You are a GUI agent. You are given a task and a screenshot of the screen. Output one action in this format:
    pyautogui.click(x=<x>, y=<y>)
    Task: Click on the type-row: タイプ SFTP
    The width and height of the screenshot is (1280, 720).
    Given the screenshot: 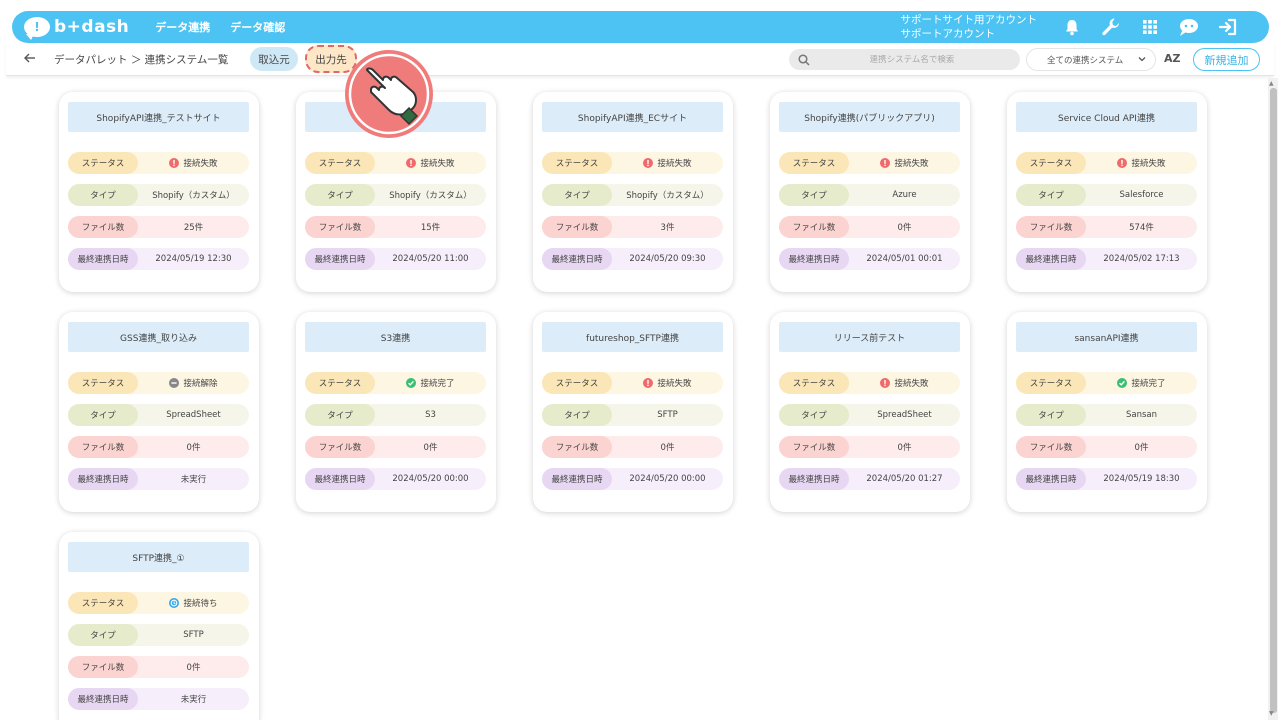 What is the action you would take?
    pyautogui.click(x=632, y=415)
    